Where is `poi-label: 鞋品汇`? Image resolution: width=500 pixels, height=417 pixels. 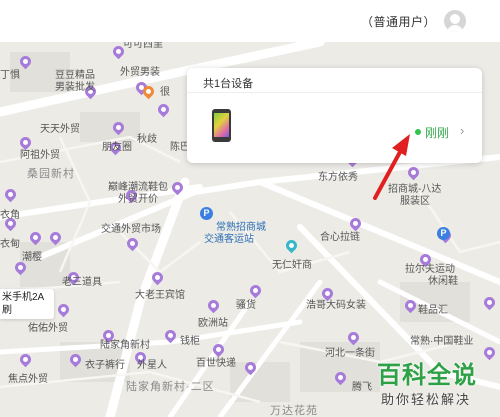 poi-label: 鞋品汇 is located at coordinates (433, 310).